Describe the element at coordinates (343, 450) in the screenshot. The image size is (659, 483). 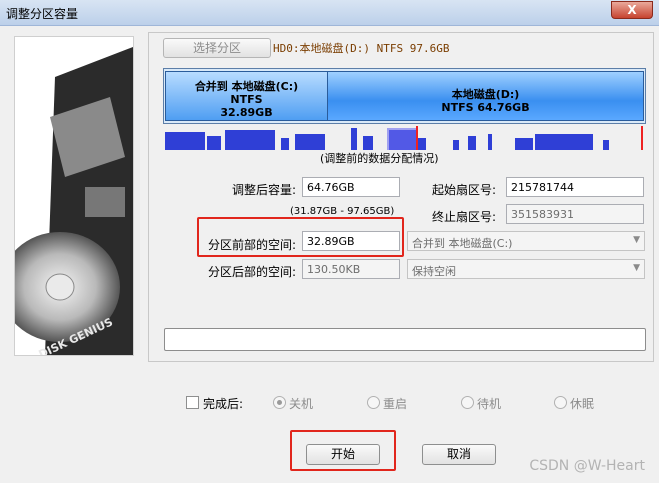
I see `highlight-start-button` at that location.